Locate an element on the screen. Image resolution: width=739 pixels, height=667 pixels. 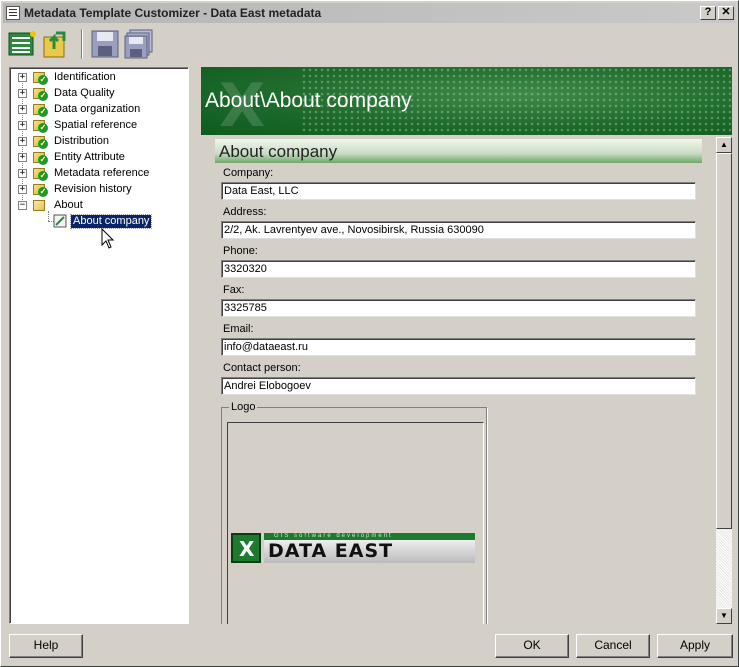
document-edit-icon is located at coordinates (60, 221).